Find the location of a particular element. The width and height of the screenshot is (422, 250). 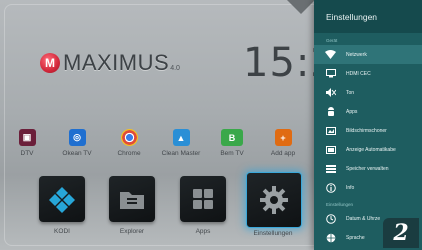

settings-item-info: Info is located at coordinates (368, 187).